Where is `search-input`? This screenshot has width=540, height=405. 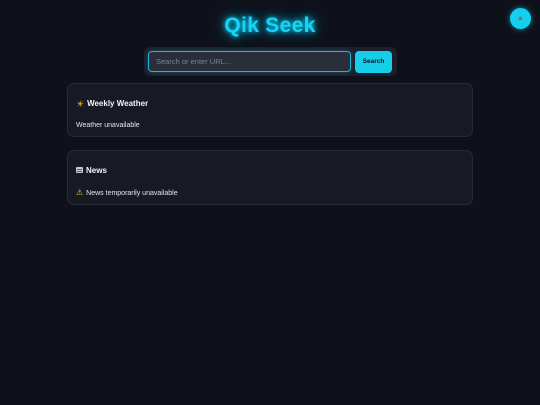 search-input is located at coordinates (249, 61).